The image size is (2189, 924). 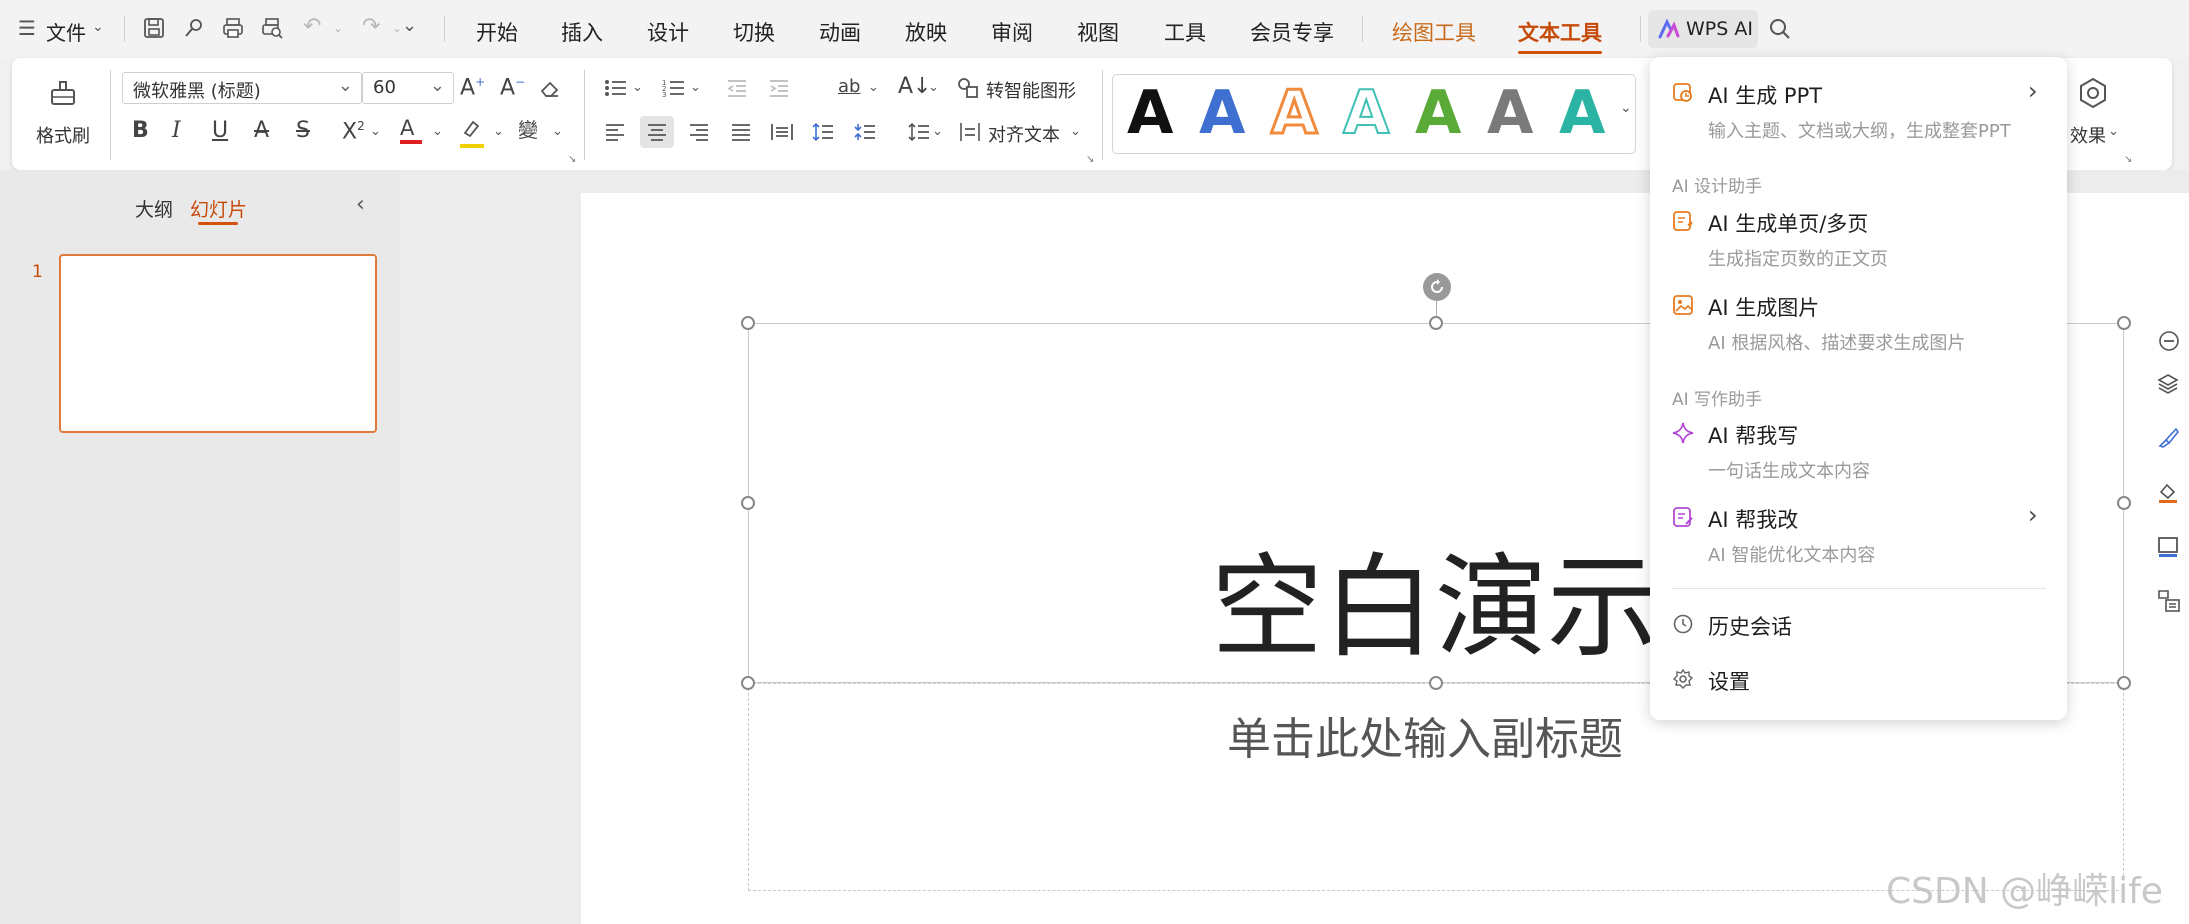 I want to click on resize-handle-right, so click(x=2124, y=503).